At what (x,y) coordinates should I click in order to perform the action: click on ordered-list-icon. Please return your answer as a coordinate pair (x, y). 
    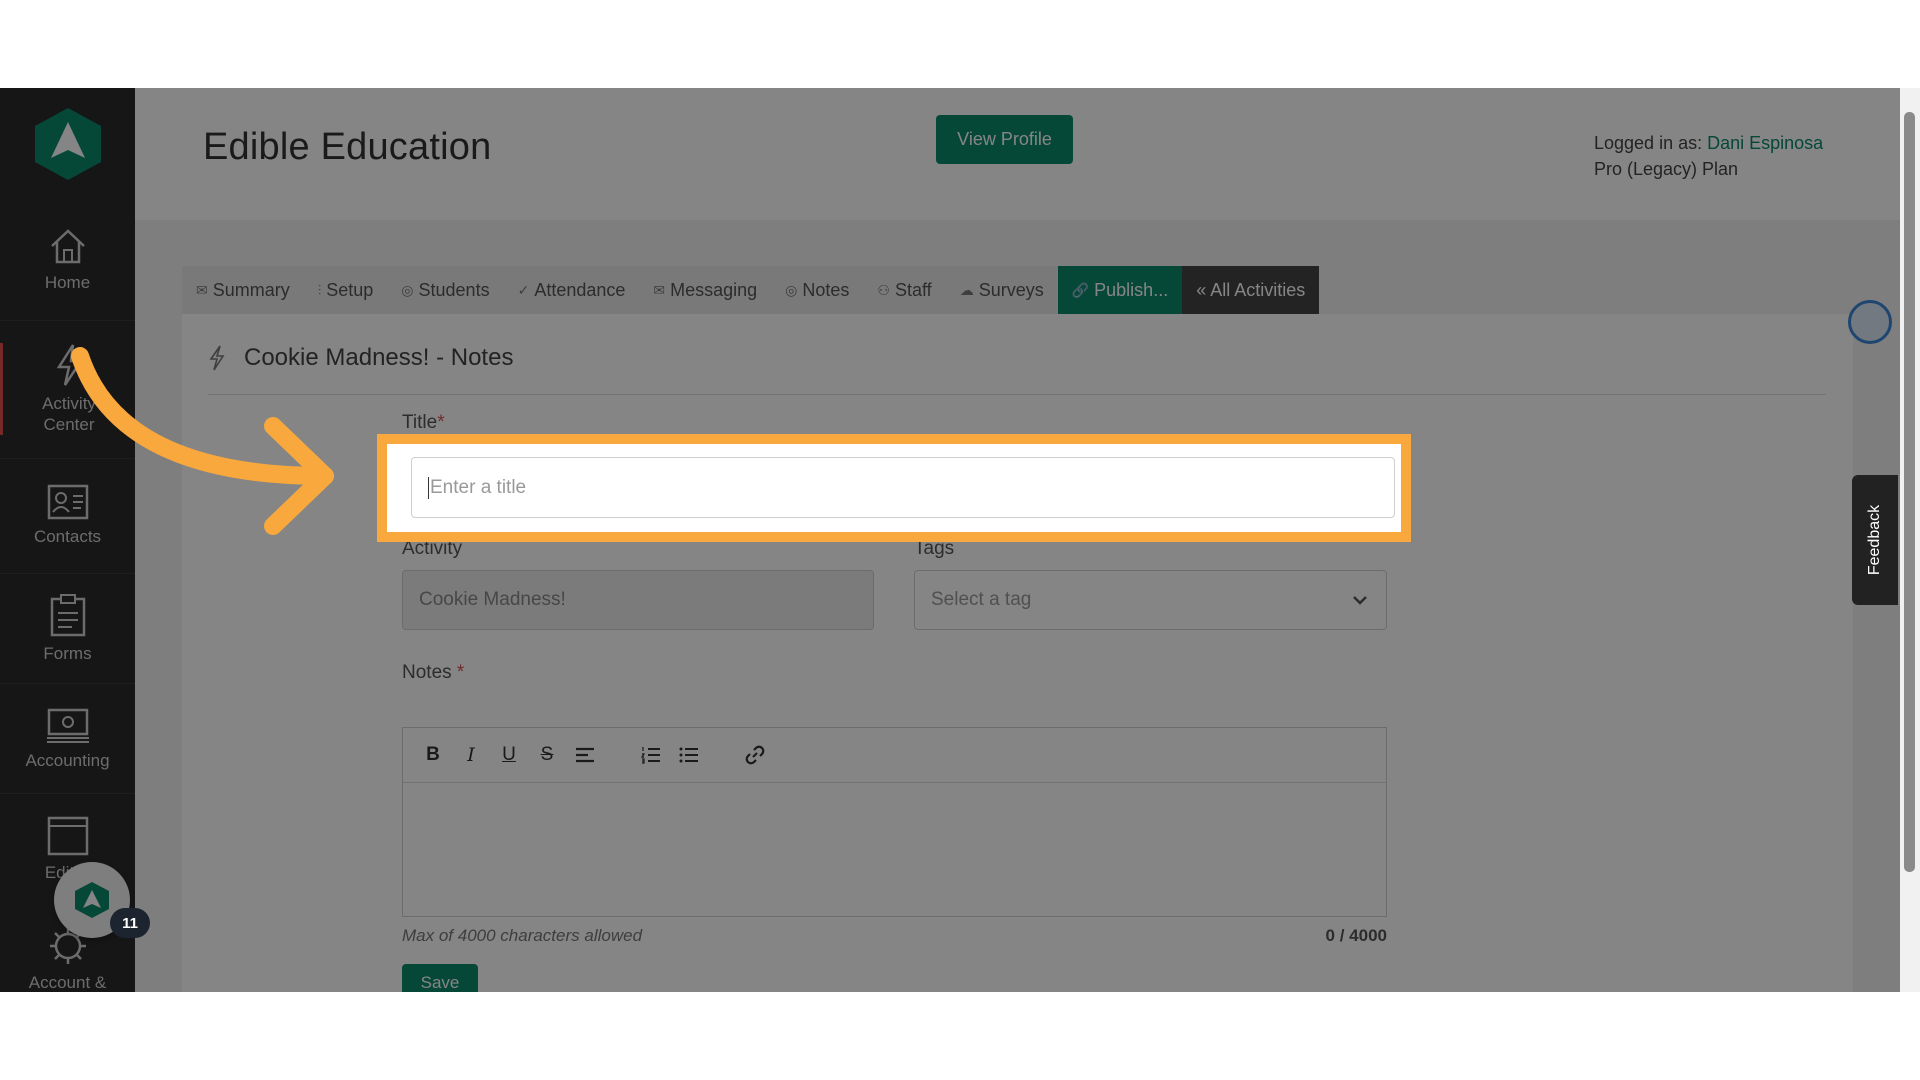
    Looking at the image, I should click on (650, 755).